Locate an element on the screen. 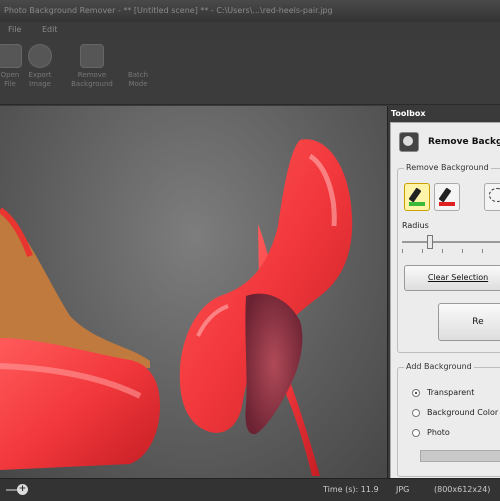 This screenshot has width=500, height=501. toolbox-title-text: Remove Backg is located at coordinates (464, 142).